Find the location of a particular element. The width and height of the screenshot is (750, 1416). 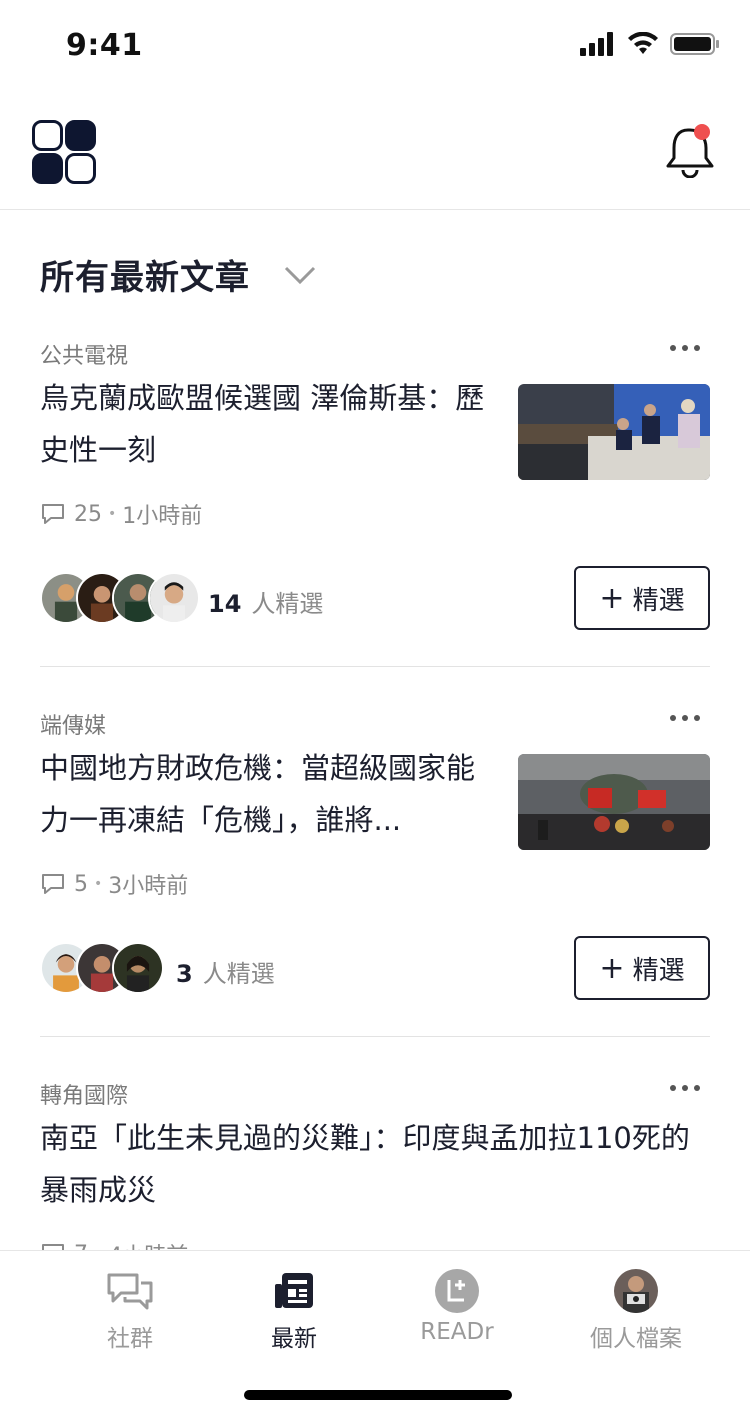

chevron-down-icon is located at coordinates (300, 275).